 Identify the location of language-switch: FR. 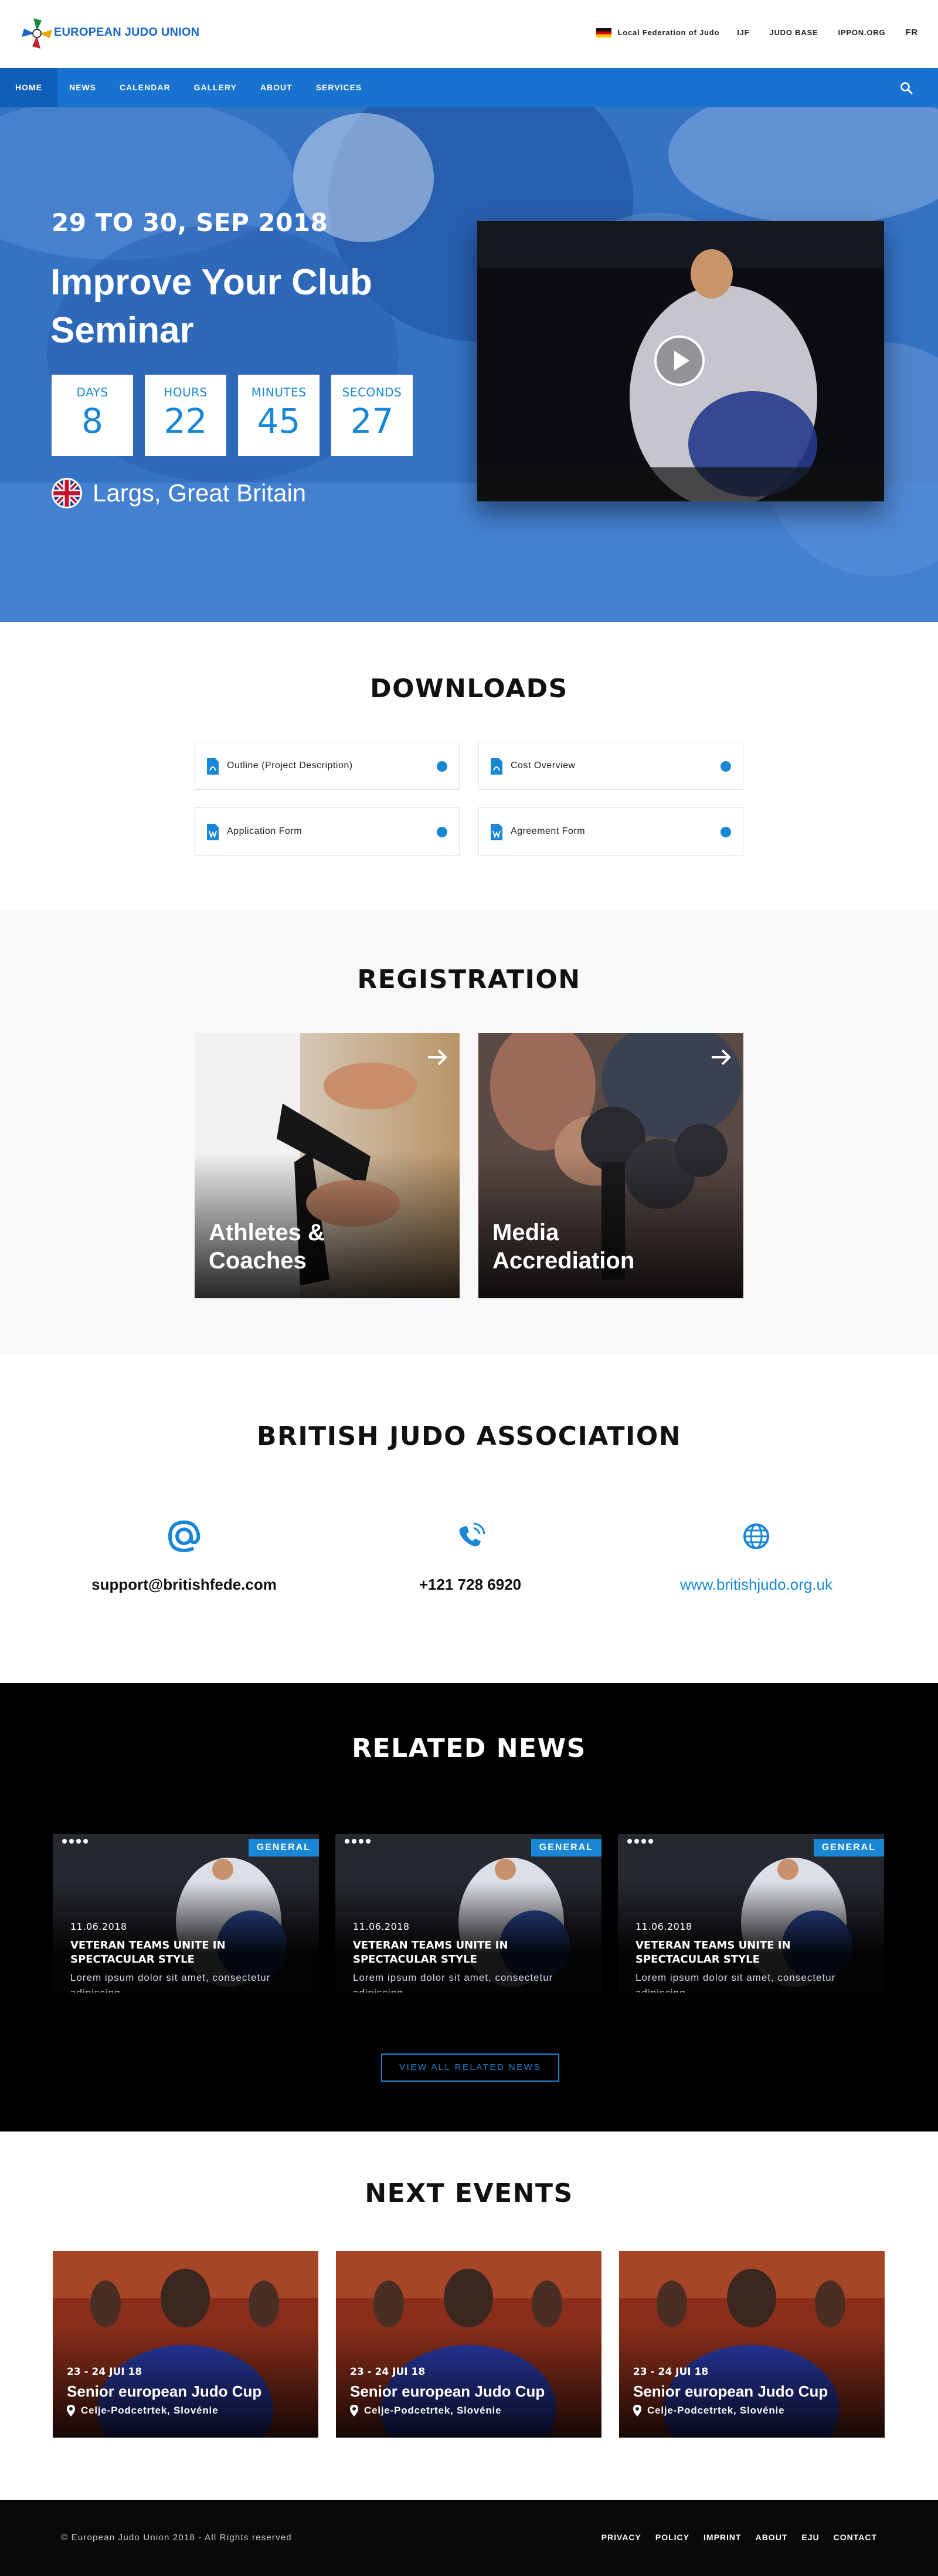
(911, 33).